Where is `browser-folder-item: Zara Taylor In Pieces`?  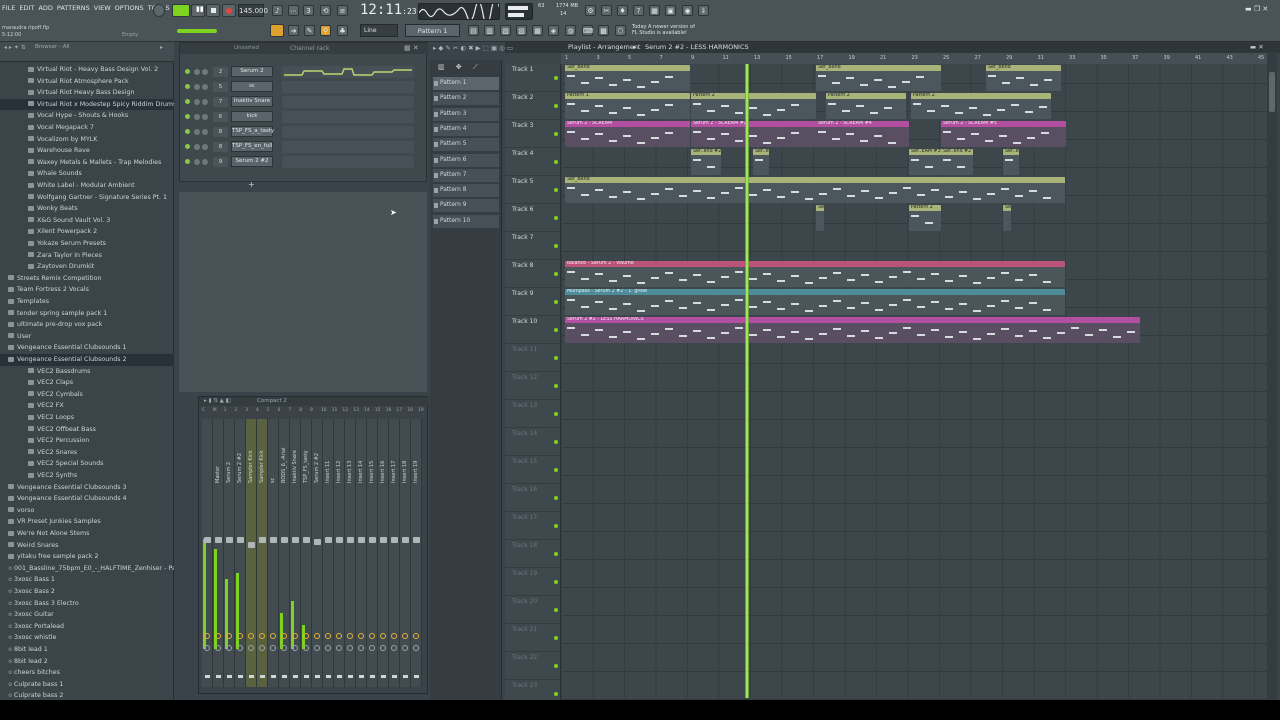 browser-folder-item: Zara Taylor In Pieces is located at coordinates (87, 256).